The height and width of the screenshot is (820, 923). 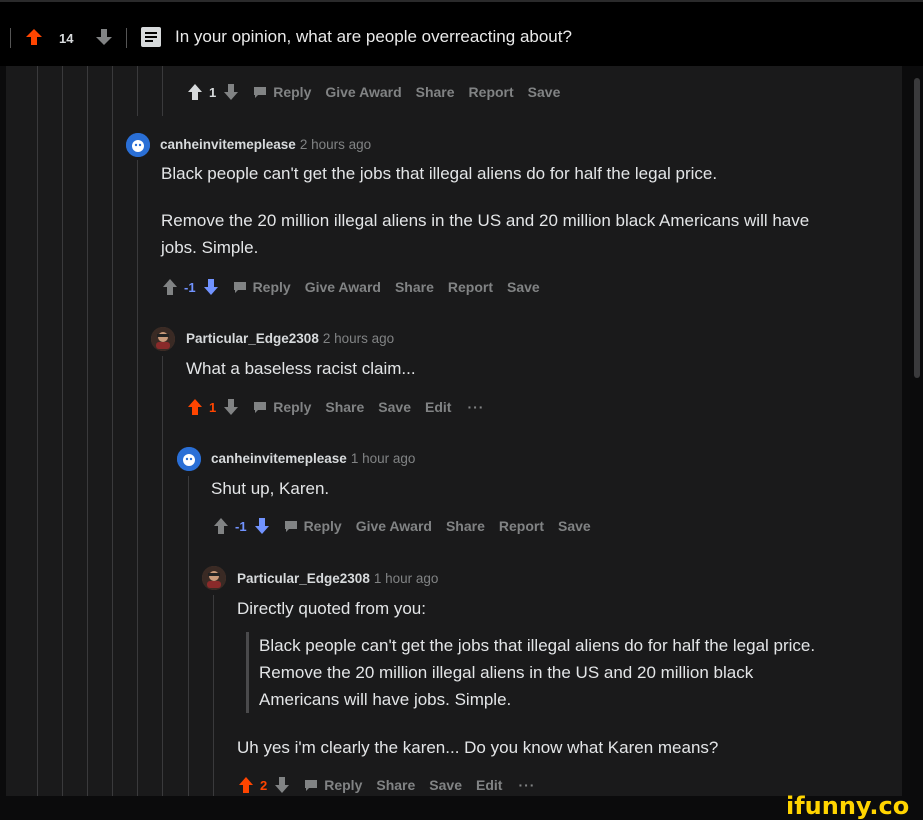 I want to click on comment-meta: canheinvitemeplease 1 hour ago, so click(x=313, y=458).